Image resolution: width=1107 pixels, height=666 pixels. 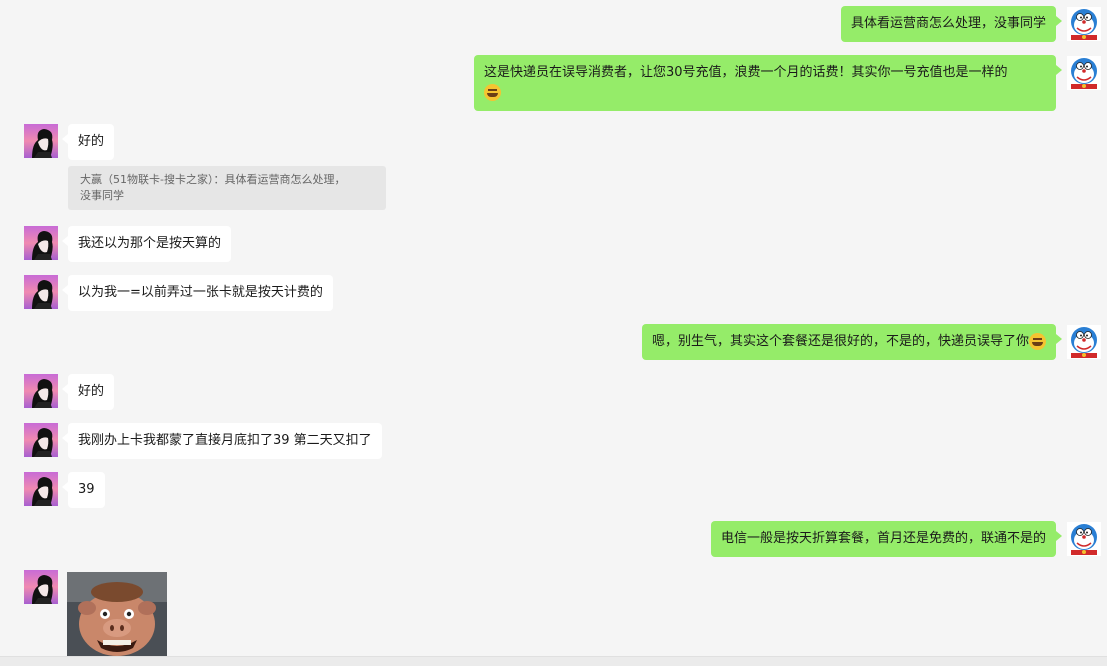 What do you see at coordinates (227, 188) in the screenshot?
I see `quoted-message: 大赢（51物联卡-搜卡之家）：具体看运营商怎么处理， 没事同学` at bounding box center [227, 188].